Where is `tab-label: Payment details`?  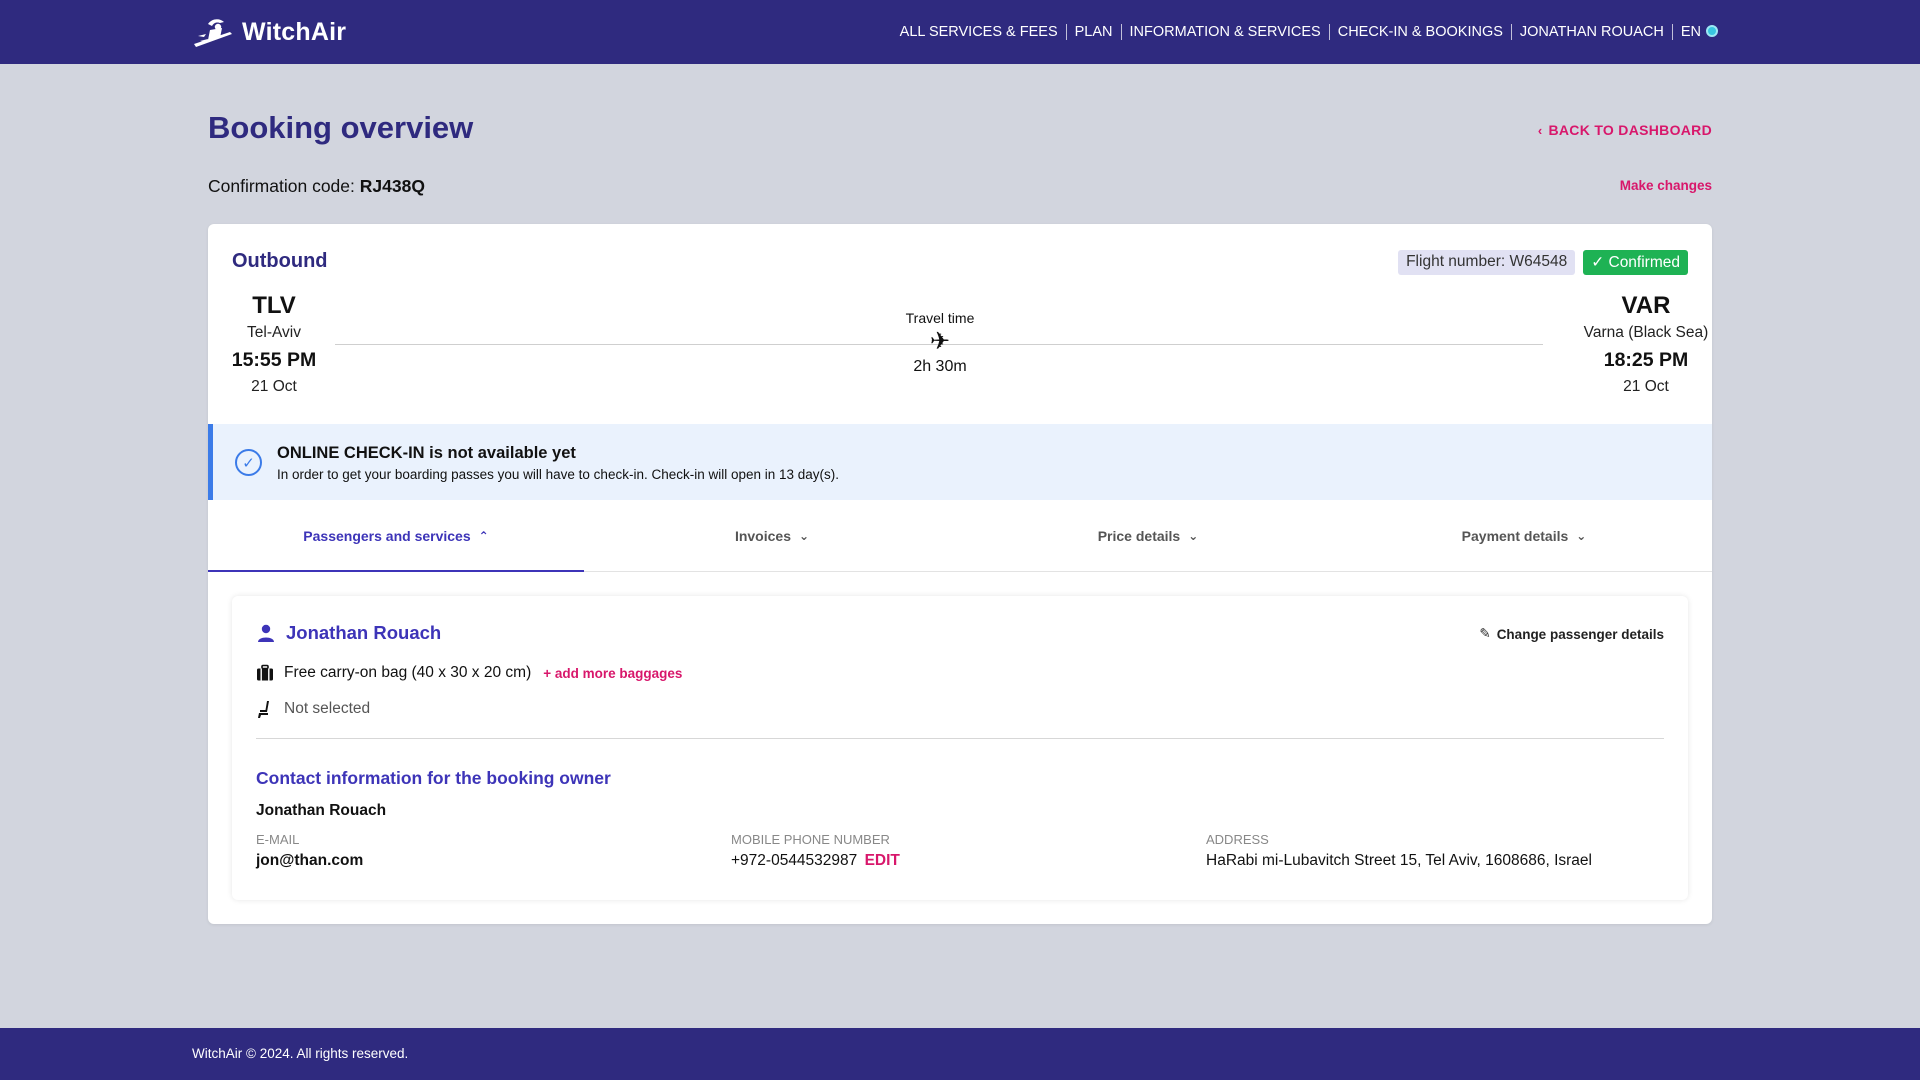
tab-label: Payment details is located at coordinates (1515, 535).